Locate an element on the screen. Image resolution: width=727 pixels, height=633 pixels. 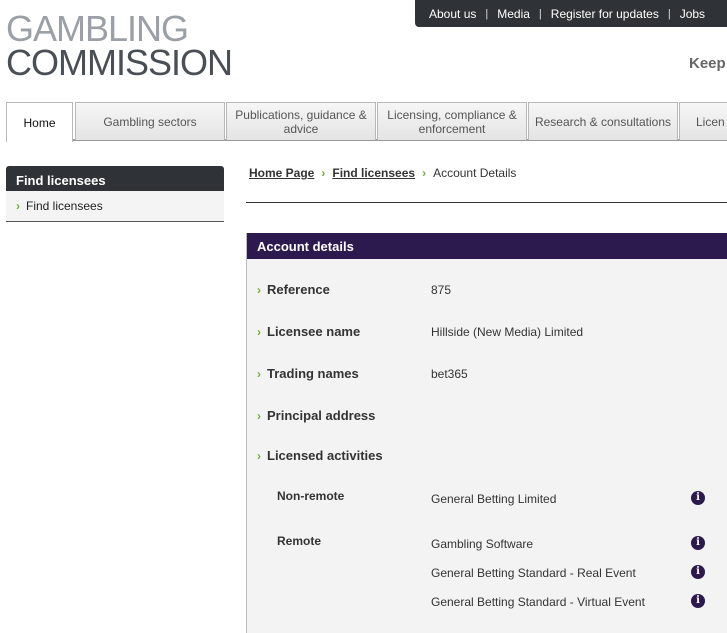
licensee-name-value: Hillside (New Media) Limited is located at coordinates (507, 332).